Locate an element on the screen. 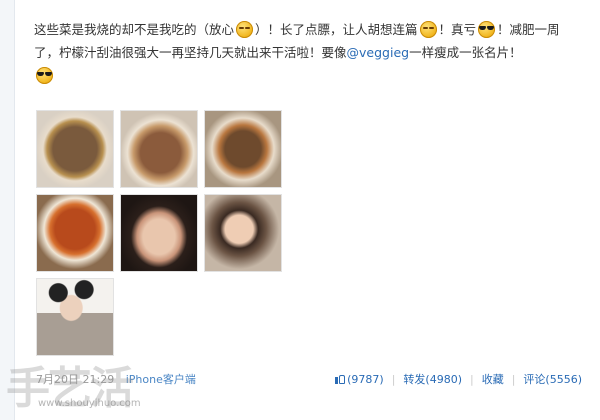  favorite-button: 收藏 is located at coordinates (493, 379).